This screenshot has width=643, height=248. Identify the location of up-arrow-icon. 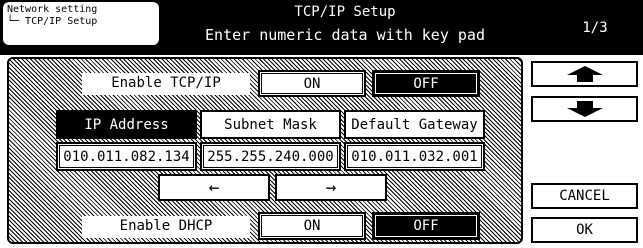
(584, 74).